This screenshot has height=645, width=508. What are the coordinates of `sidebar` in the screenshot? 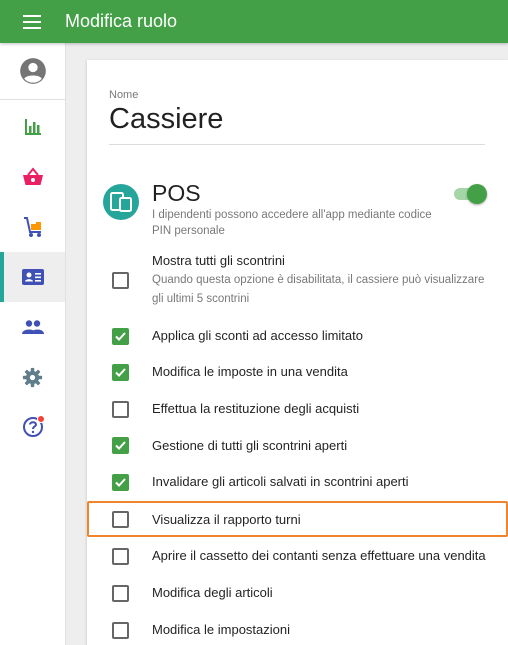 It's located at (33, 344).